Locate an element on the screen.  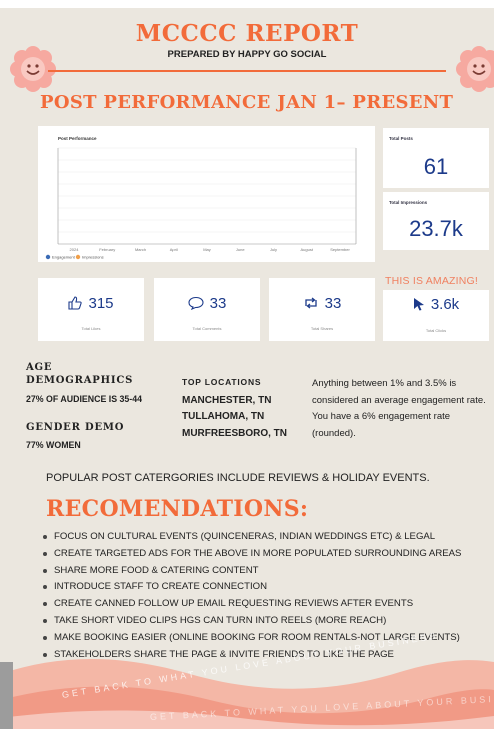
gender-heading: GENDER DEMO is located at coordinates (75, 427).